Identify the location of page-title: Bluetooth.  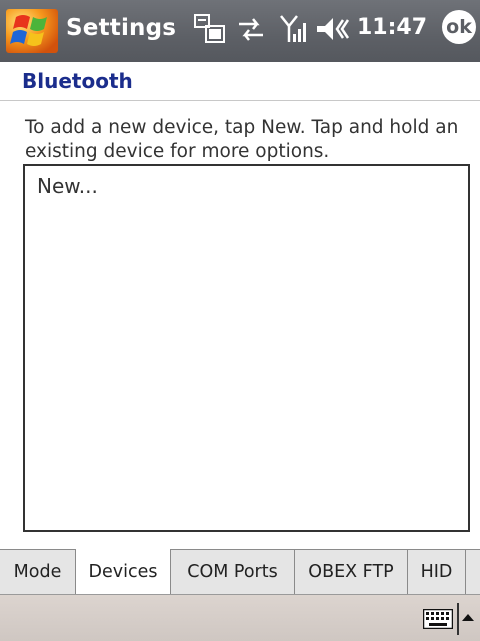
(77, 81).